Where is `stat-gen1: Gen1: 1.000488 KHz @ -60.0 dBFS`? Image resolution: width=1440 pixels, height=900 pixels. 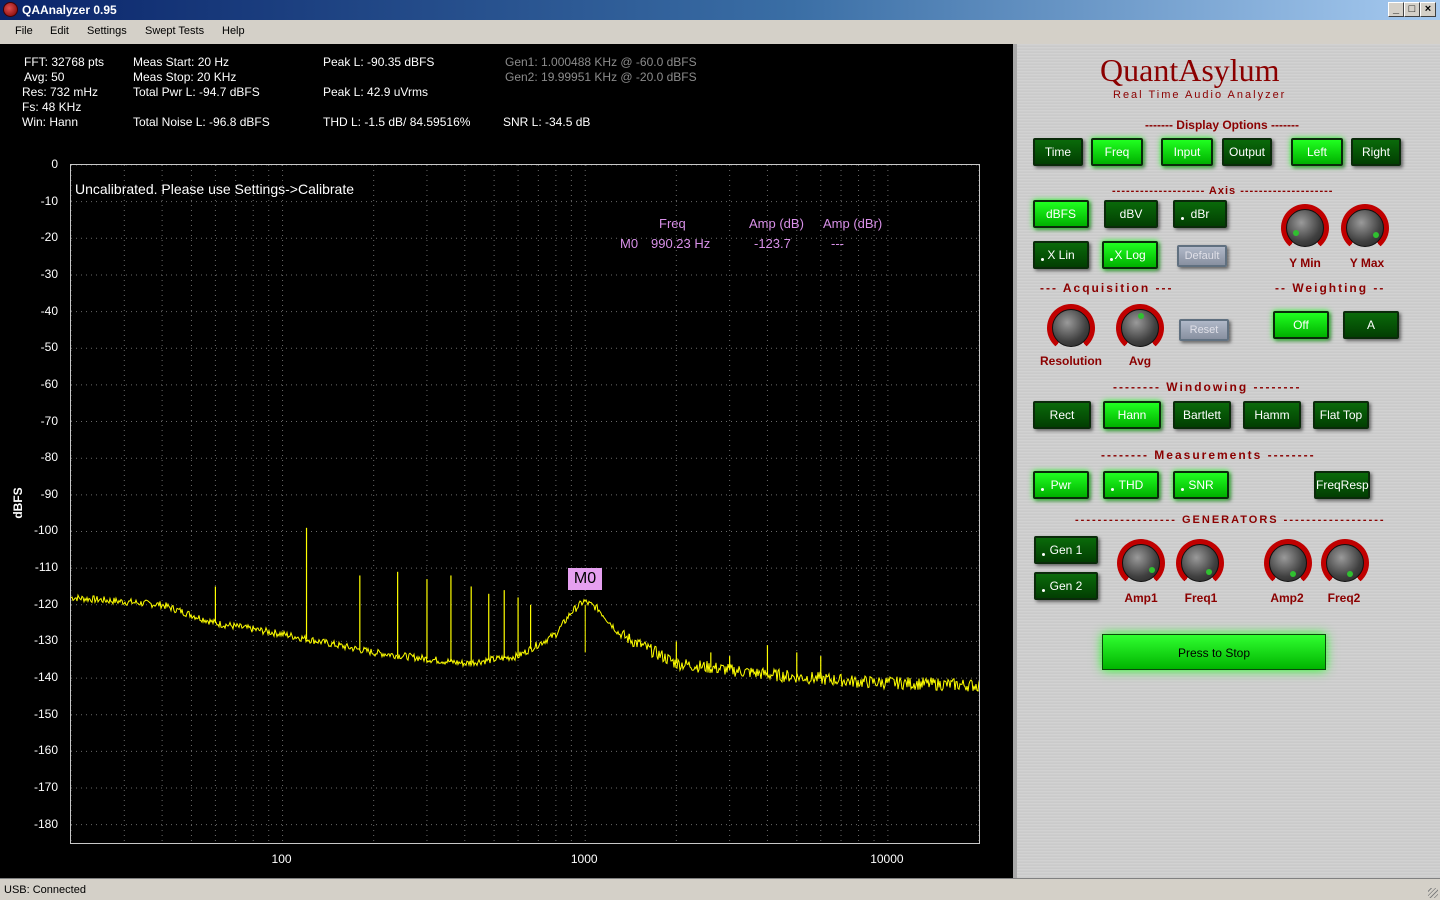 stat-gen1: Gen1: 1.000488 KHz @ -60.0 dBFS is located at coordinates (601, 62).